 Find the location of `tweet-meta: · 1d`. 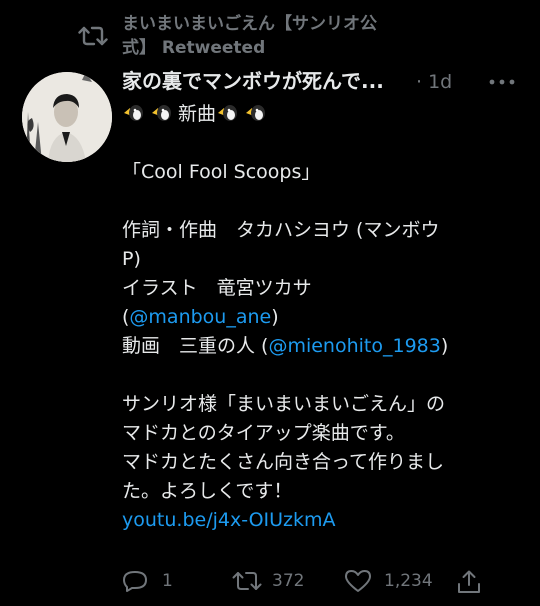

tweet-meta: · 1d is located at coordinates (434, 82).